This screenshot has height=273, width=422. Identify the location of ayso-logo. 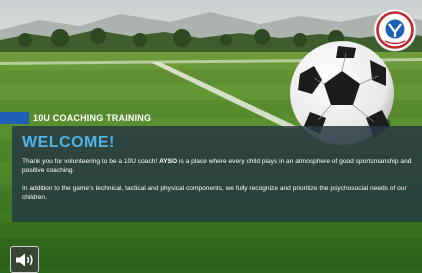
(395, 30).